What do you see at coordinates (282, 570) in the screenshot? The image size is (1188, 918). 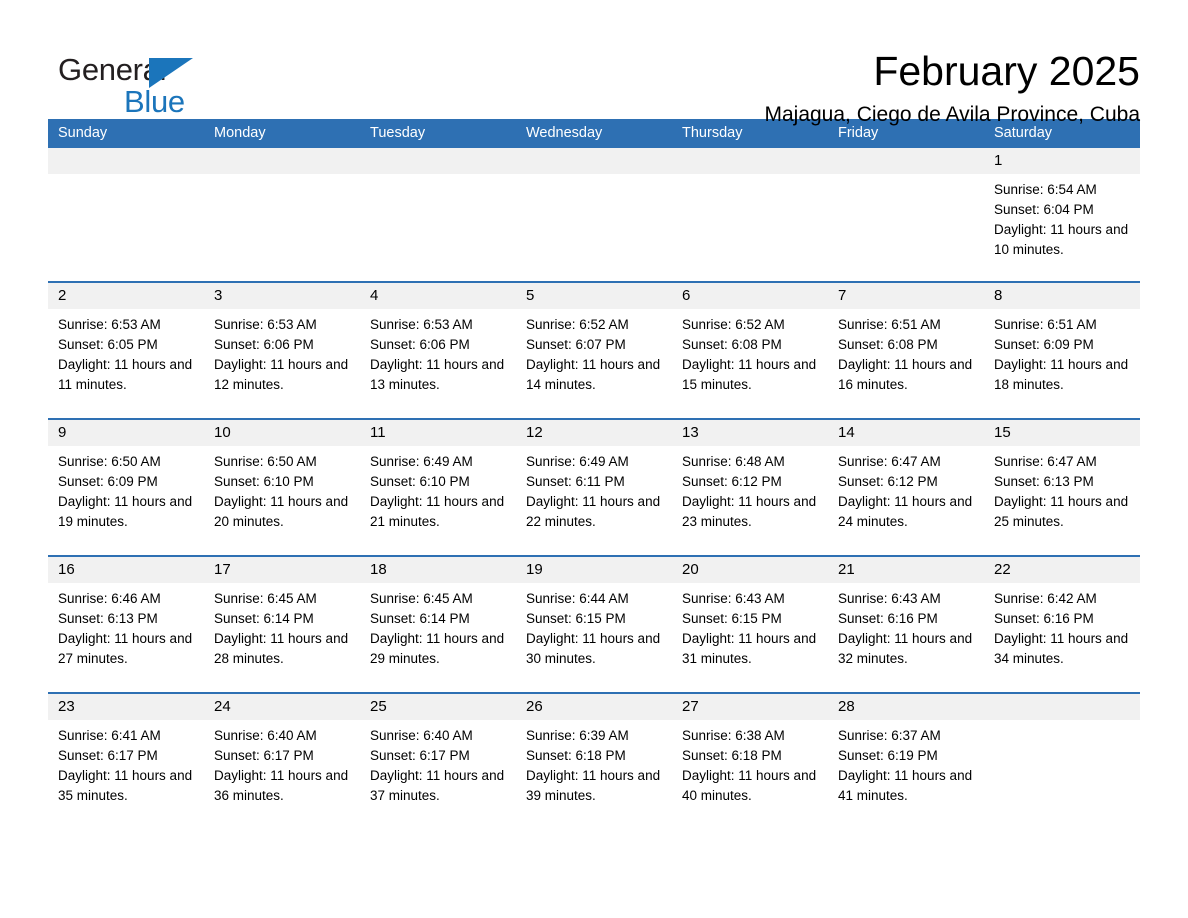 I see `day-number-band: 17` at bounding box center [282, 570].